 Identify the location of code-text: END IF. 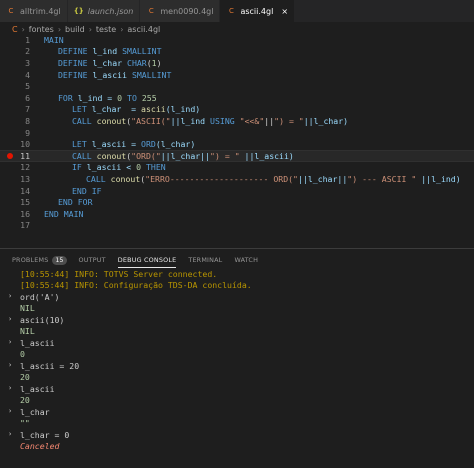
(67, 191).